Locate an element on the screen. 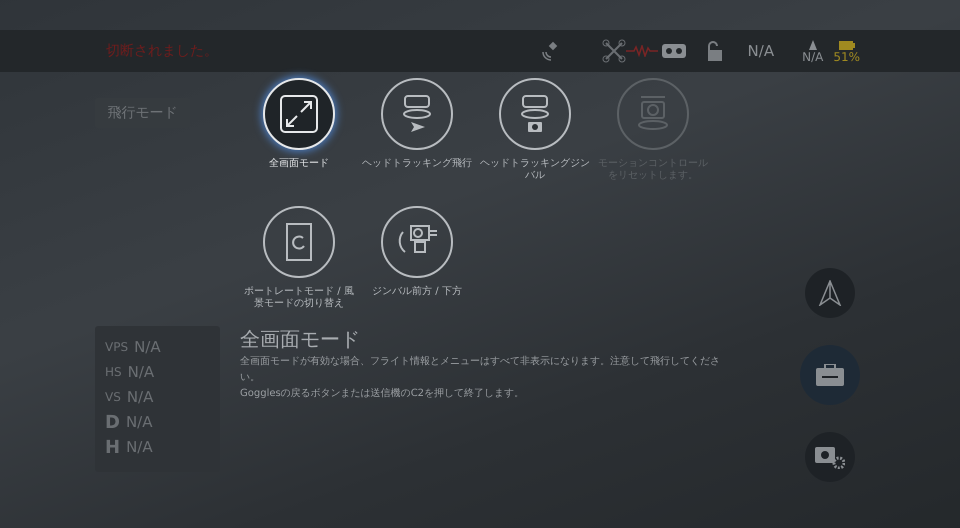 This screenshot has height=528, width=960. phone-rotate-icon is located at coordinates (299, 242).